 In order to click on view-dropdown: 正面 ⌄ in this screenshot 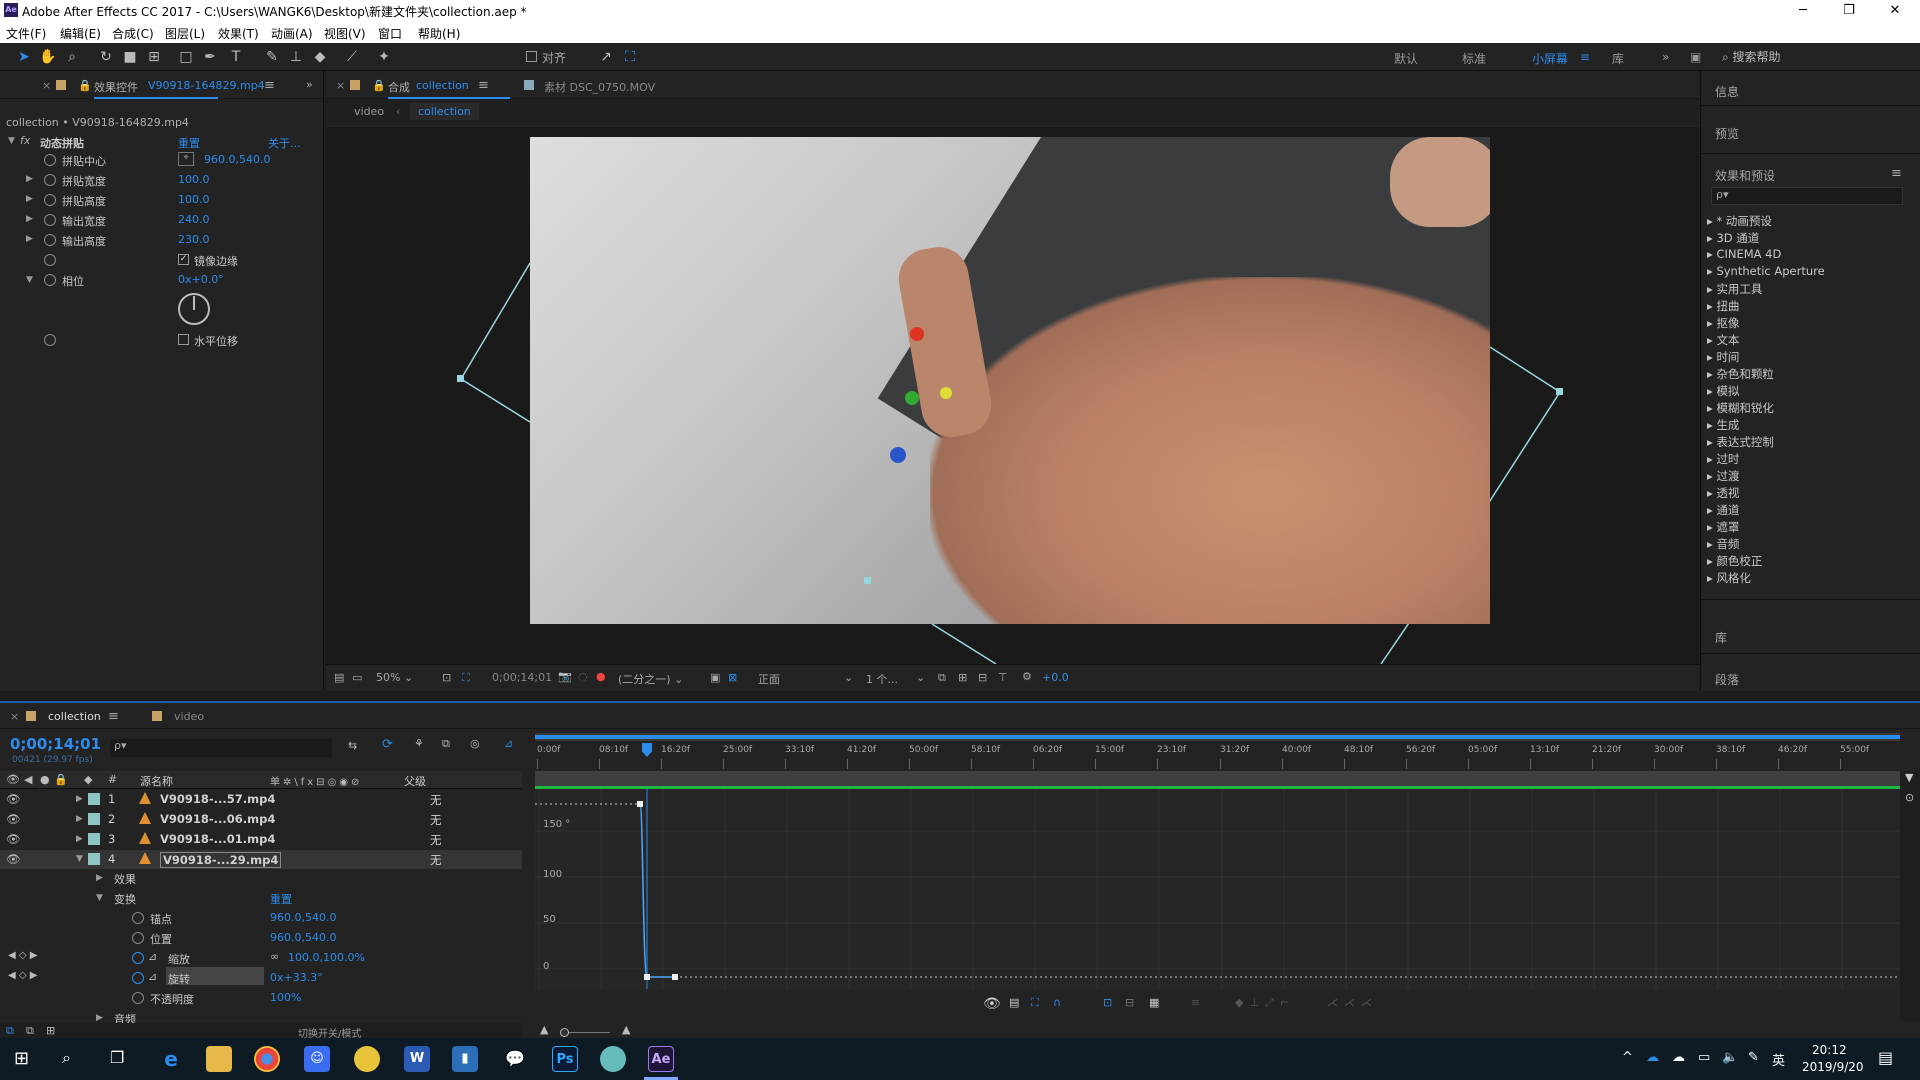, I will do `click(808, 679)`.